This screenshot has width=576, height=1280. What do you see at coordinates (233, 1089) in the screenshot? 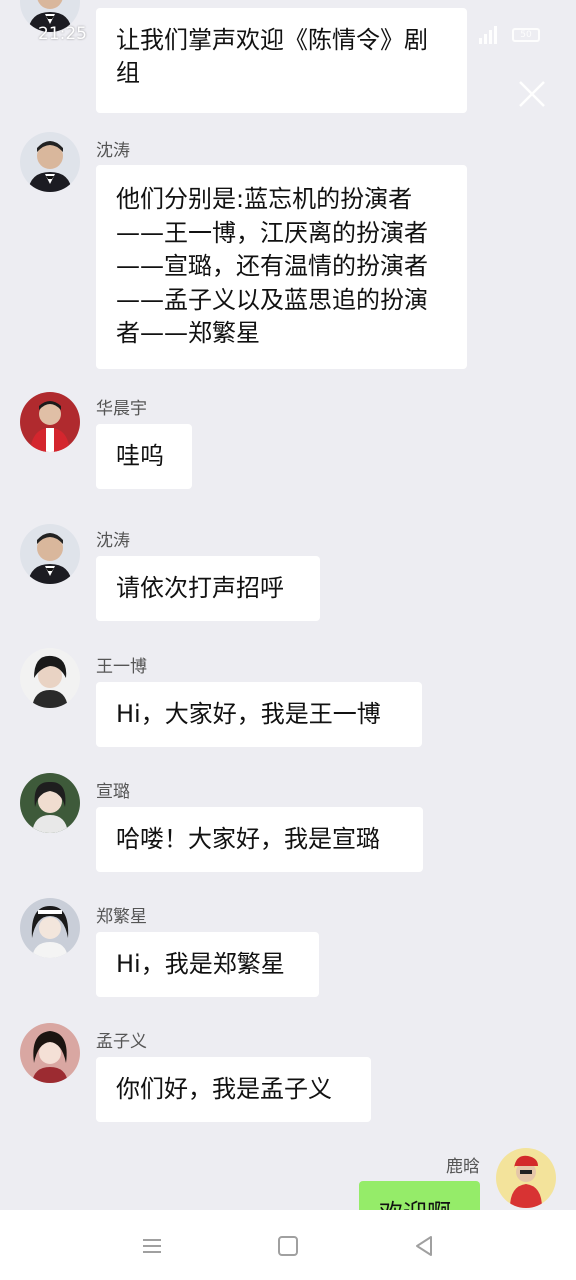
I see `message-bubble: 你们好，我是孟子义` at bounding box center [233, 1089].